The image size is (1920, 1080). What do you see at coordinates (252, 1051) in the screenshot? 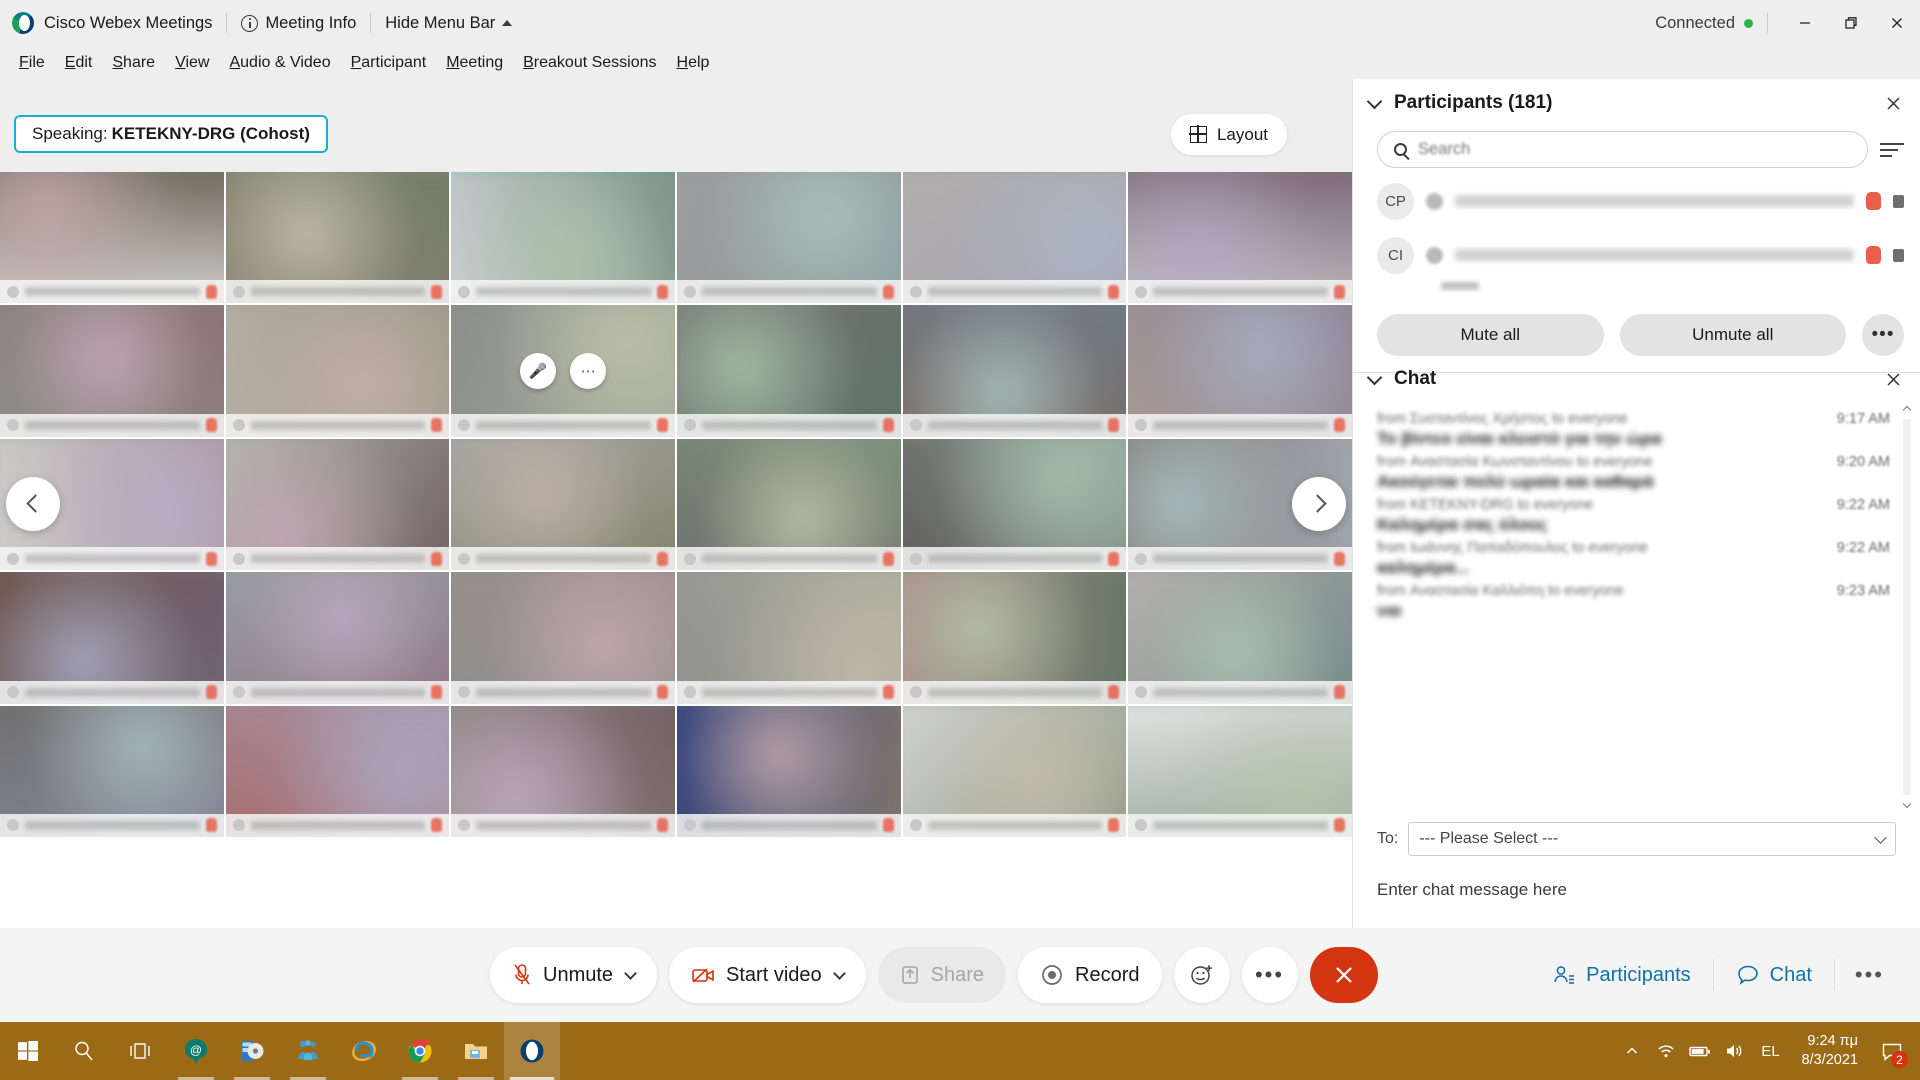
I see `taskbar-item-media` at bounding box center [252, 1051].